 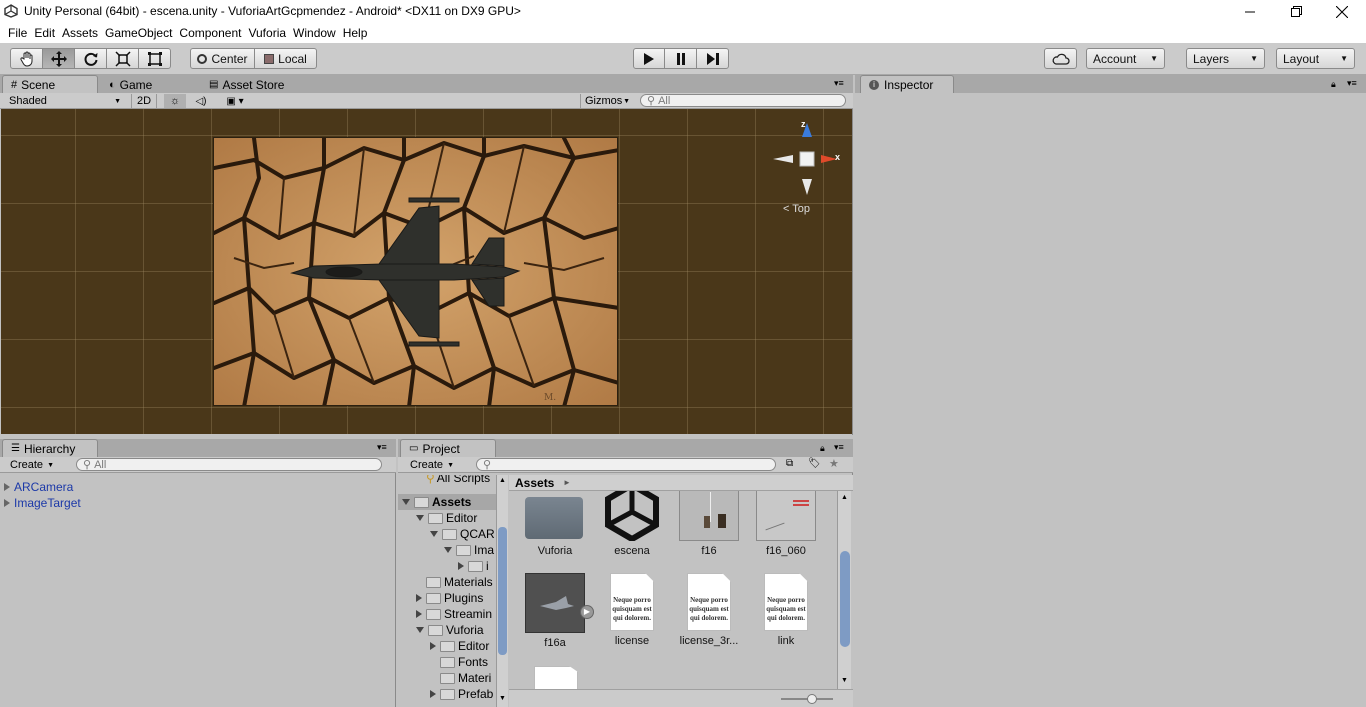 I want to click on menu-component: Component, so click(x=213, y=33).